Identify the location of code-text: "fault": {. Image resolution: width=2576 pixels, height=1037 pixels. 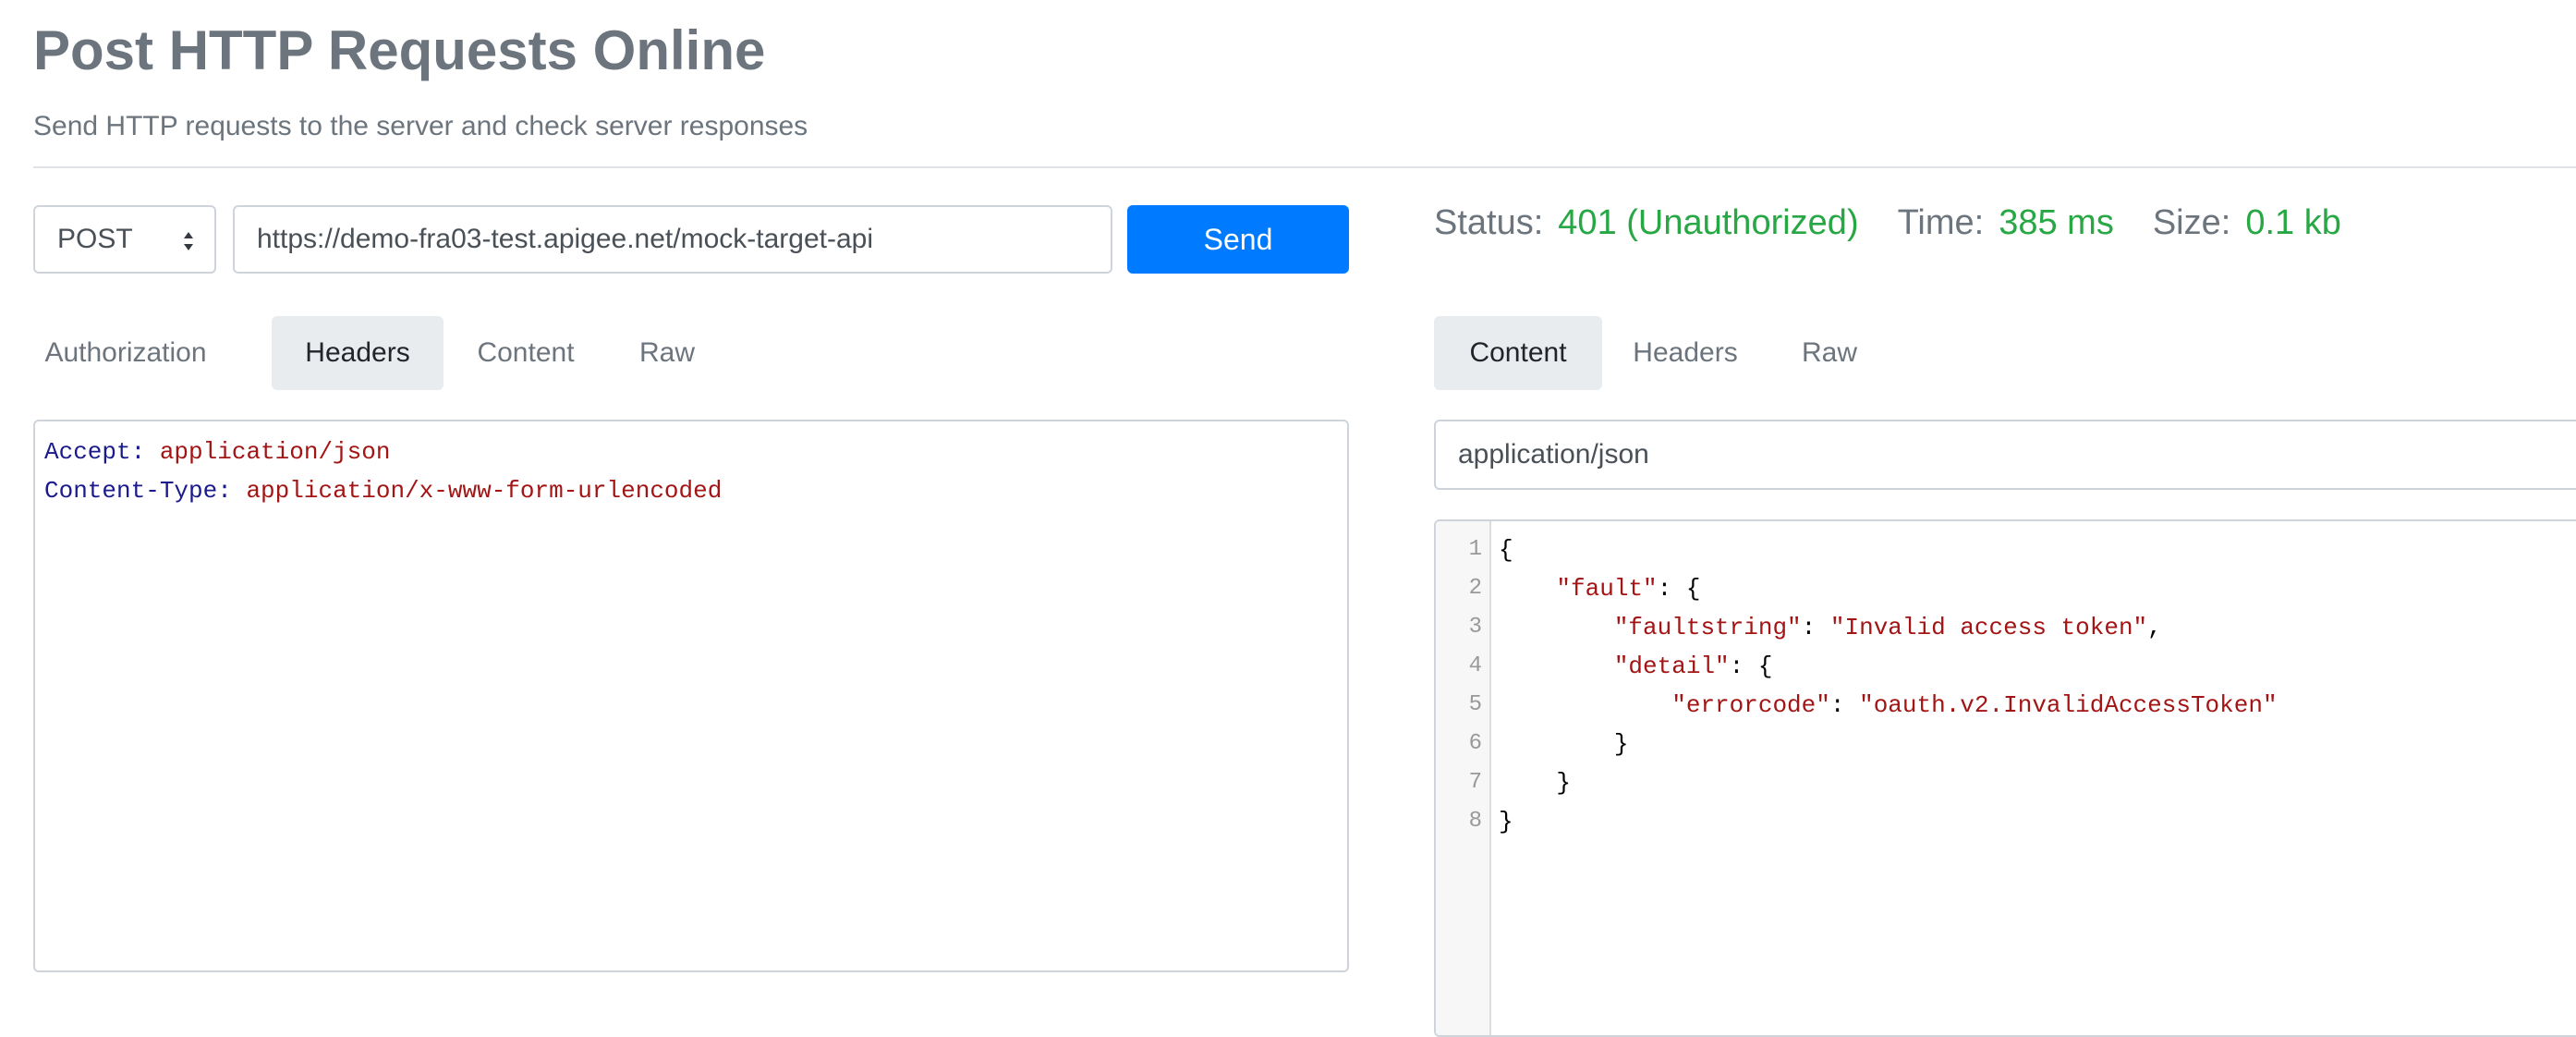
(1628, 589).